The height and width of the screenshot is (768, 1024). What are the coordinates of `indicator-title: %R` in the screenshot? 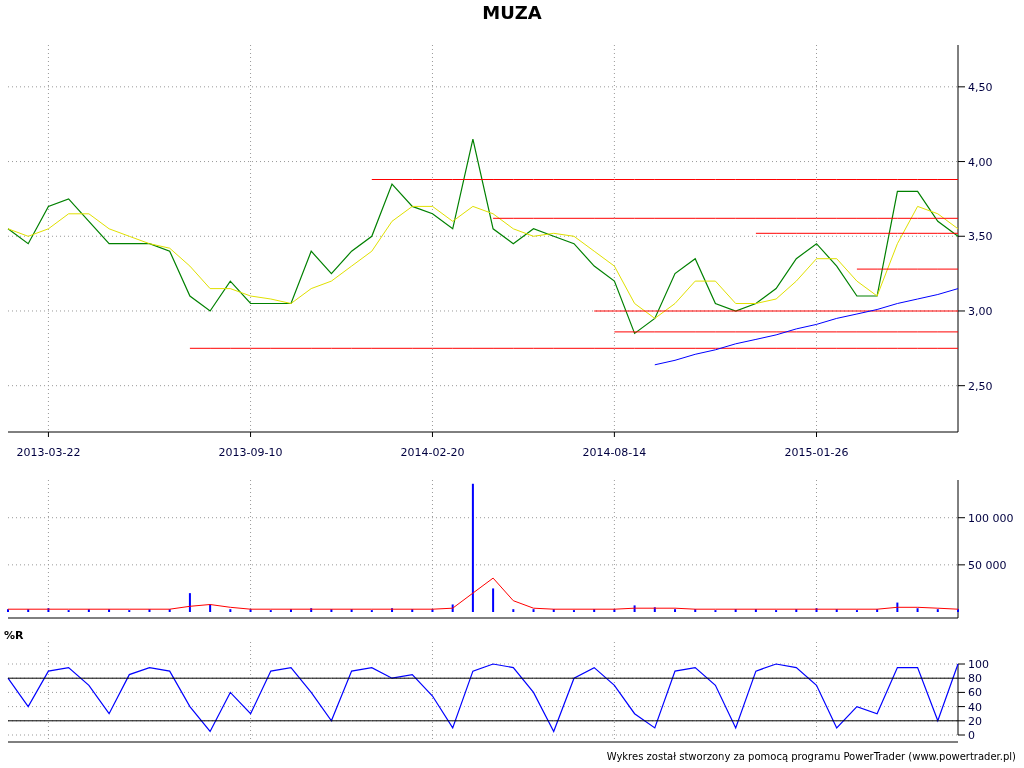 It's located at (14, 635).